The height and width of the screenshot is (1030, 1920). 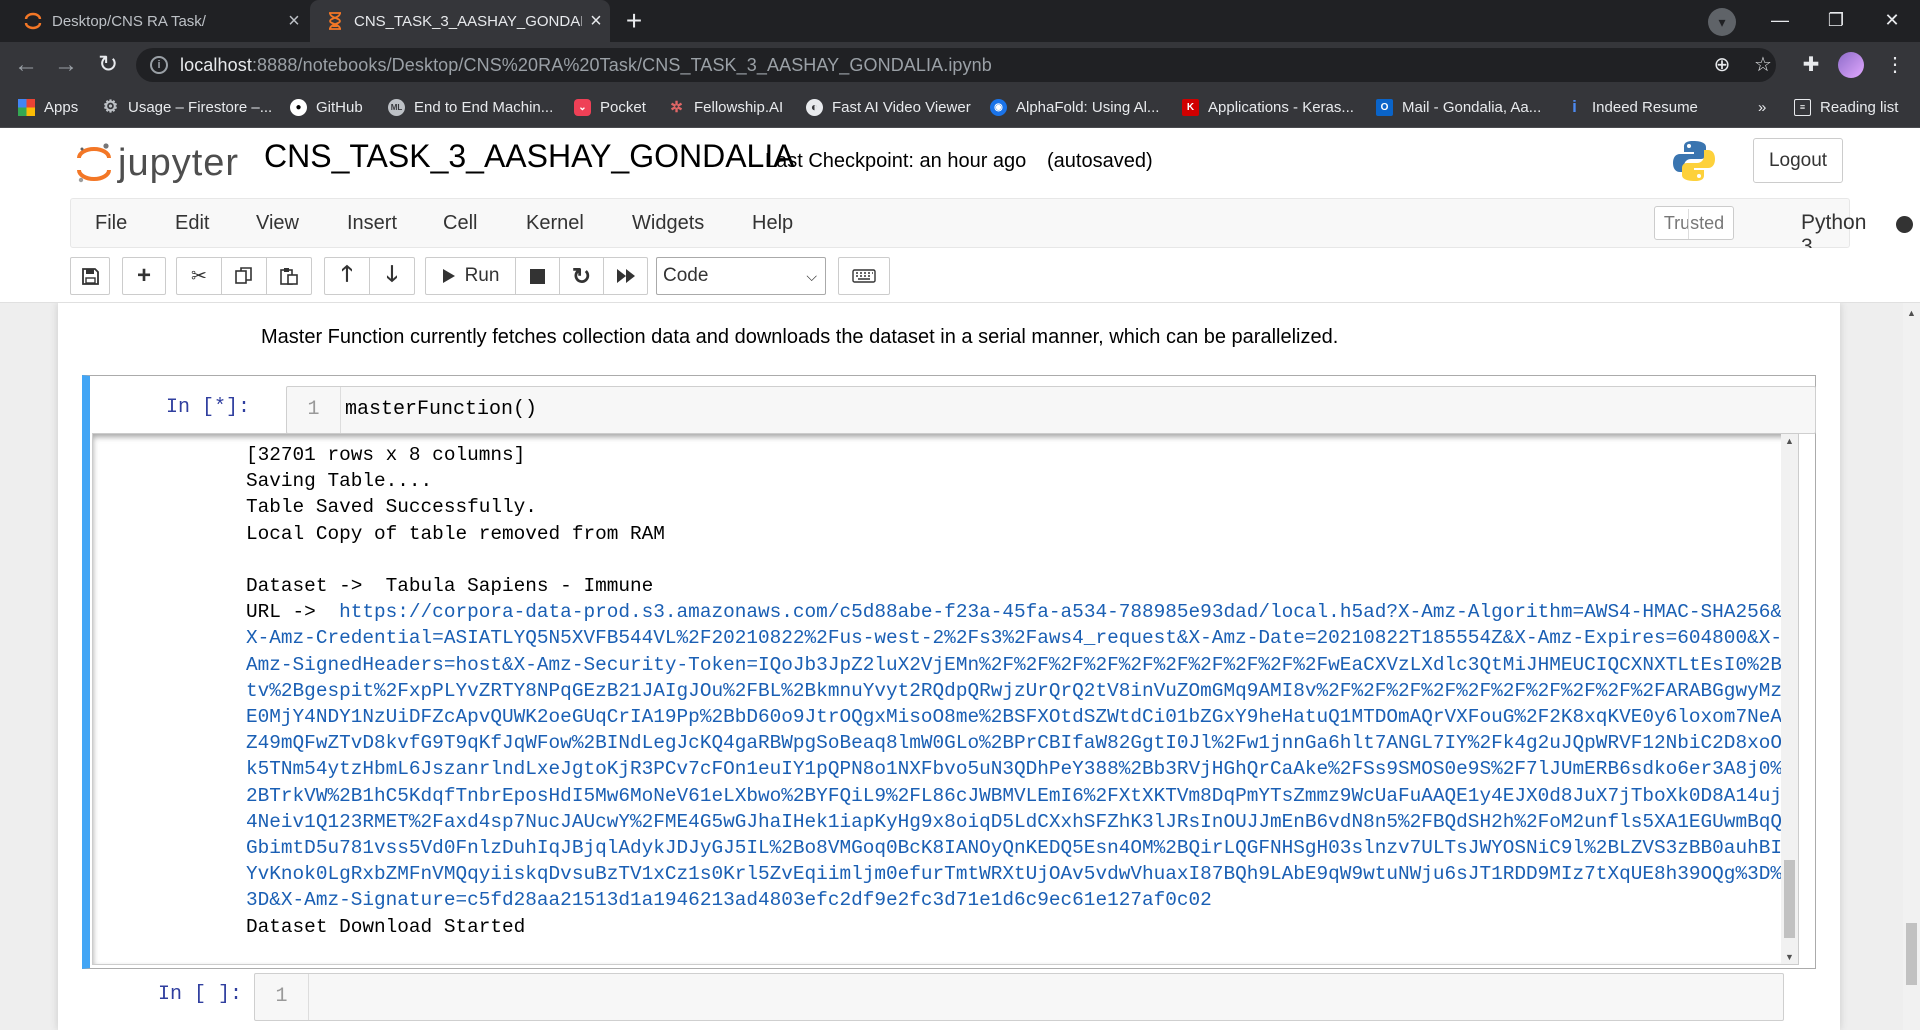 What do you see at coordinates (277, 223) in the screenshot?
I see `menu-view: View` at bounding box center [277, 223].